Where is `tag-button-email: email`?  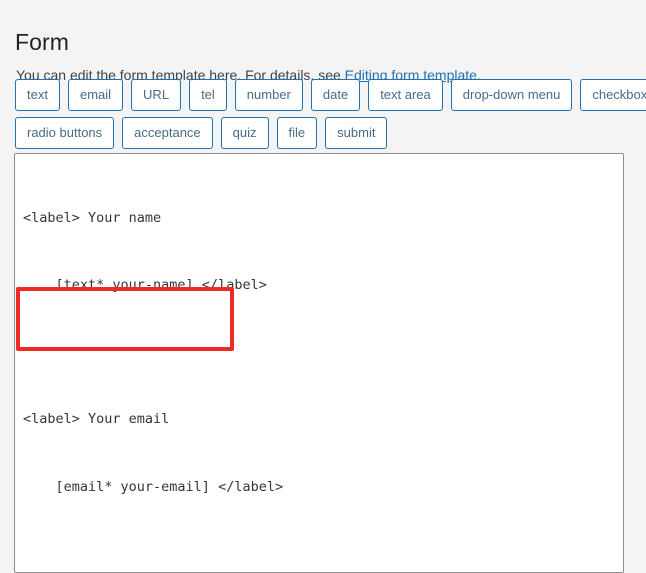
tag-button-email: email is located at coordinates (95, 95).